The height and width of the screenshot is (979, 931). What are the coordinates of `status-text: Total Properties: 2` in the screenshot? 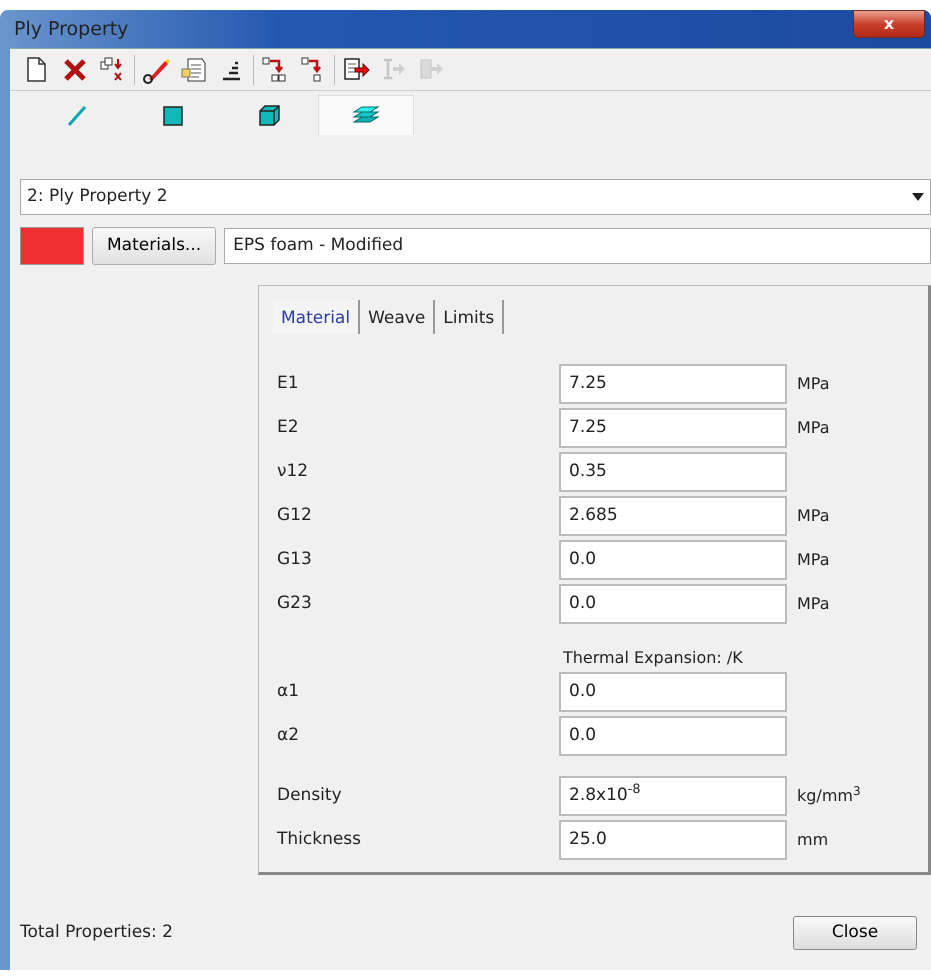 It's located at (96, 932).